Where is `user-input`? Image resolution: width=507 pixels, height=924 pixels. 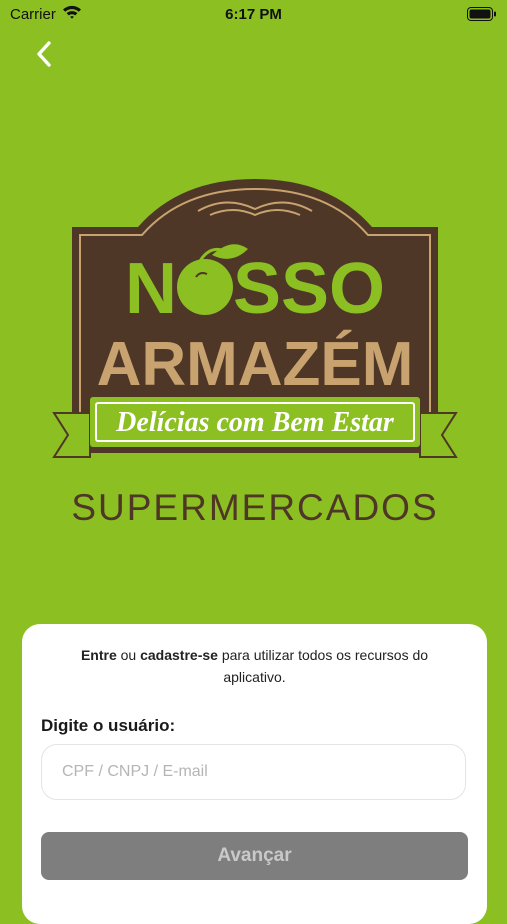 user-input is located at coordinates (253, 772).